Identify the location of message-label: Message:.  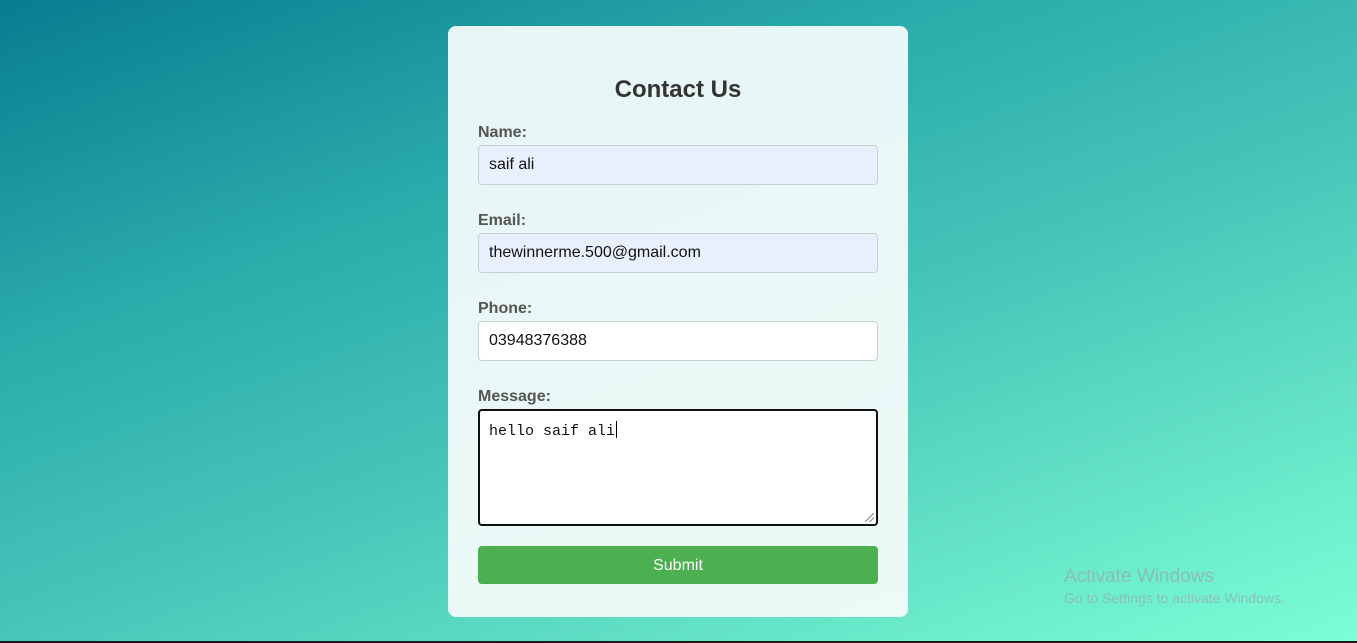
(514, 396).